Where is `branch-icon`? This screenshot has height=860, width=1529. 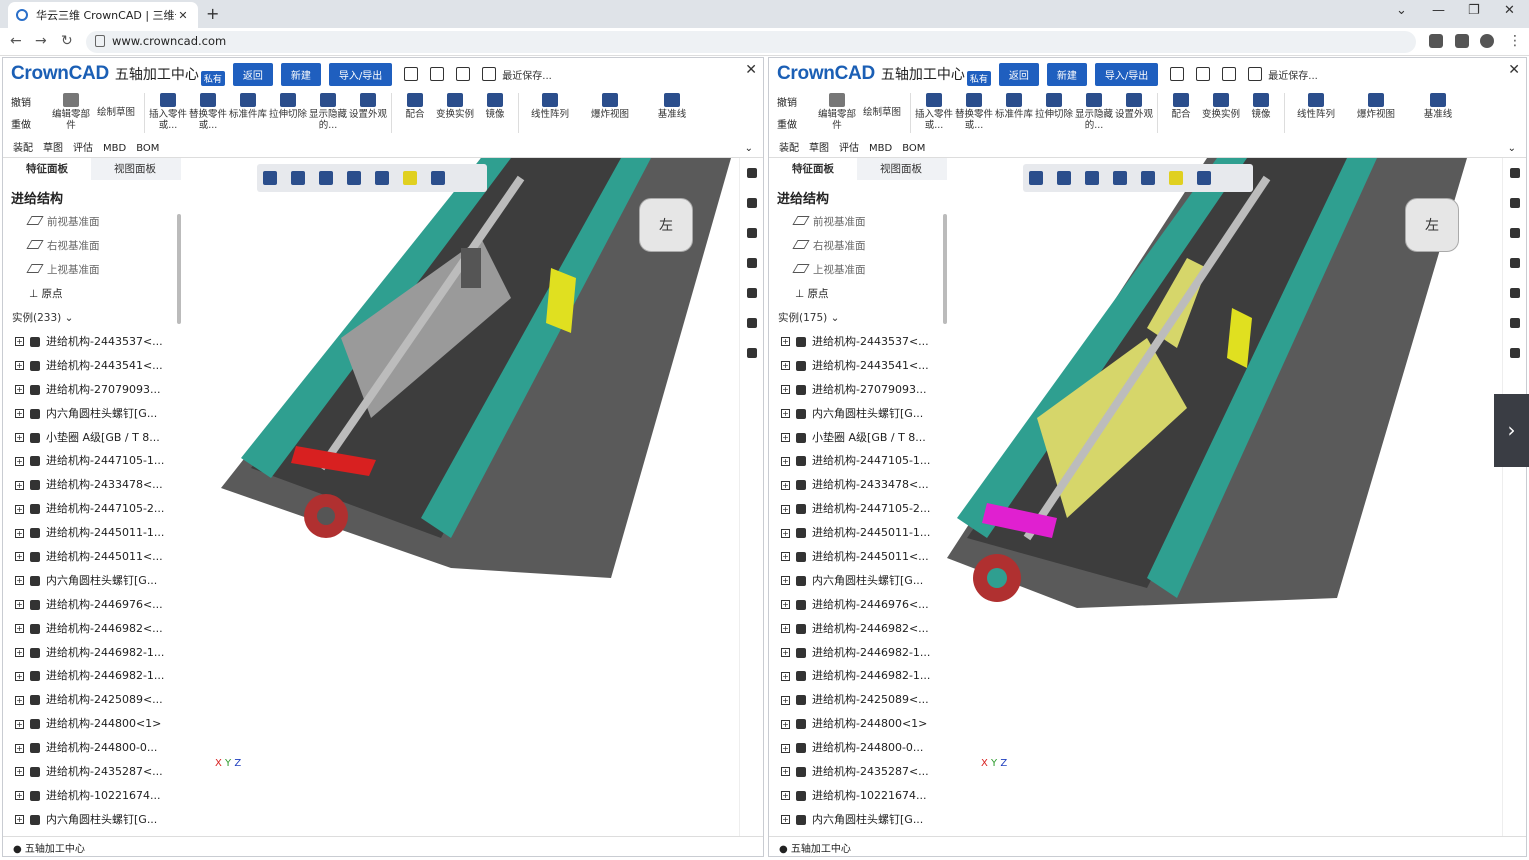 branch-icon is located at coordinates (411, 74).